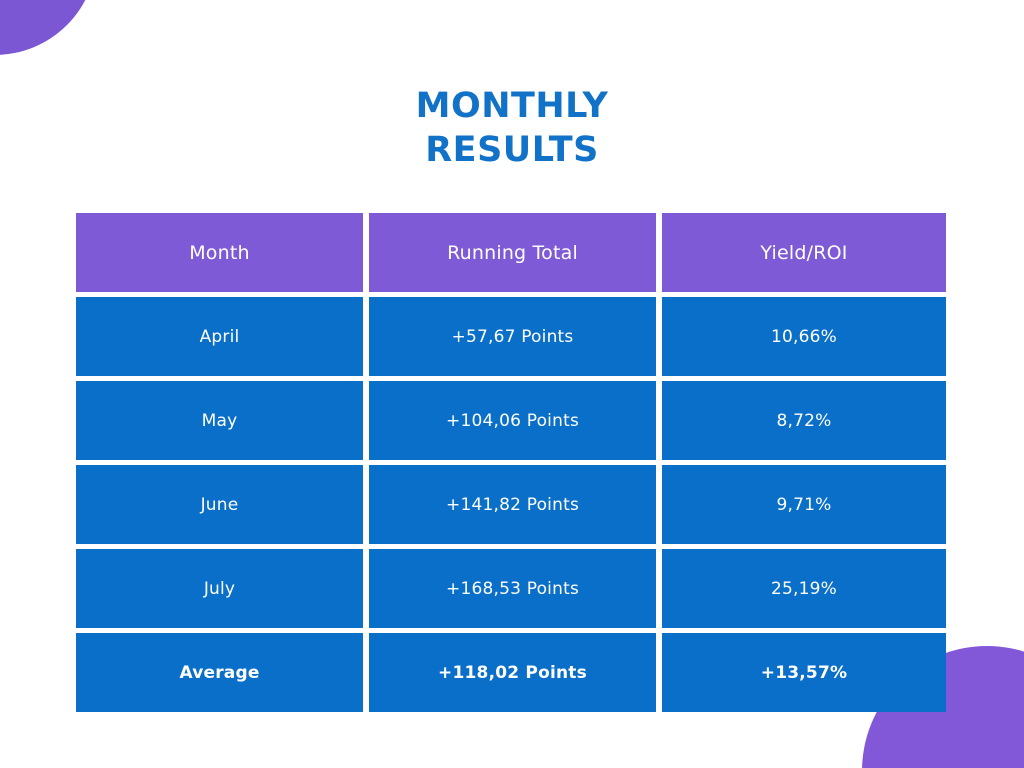  I want to click on table-header-row: Month Running Total Yield/ROI, so click(511, 252).